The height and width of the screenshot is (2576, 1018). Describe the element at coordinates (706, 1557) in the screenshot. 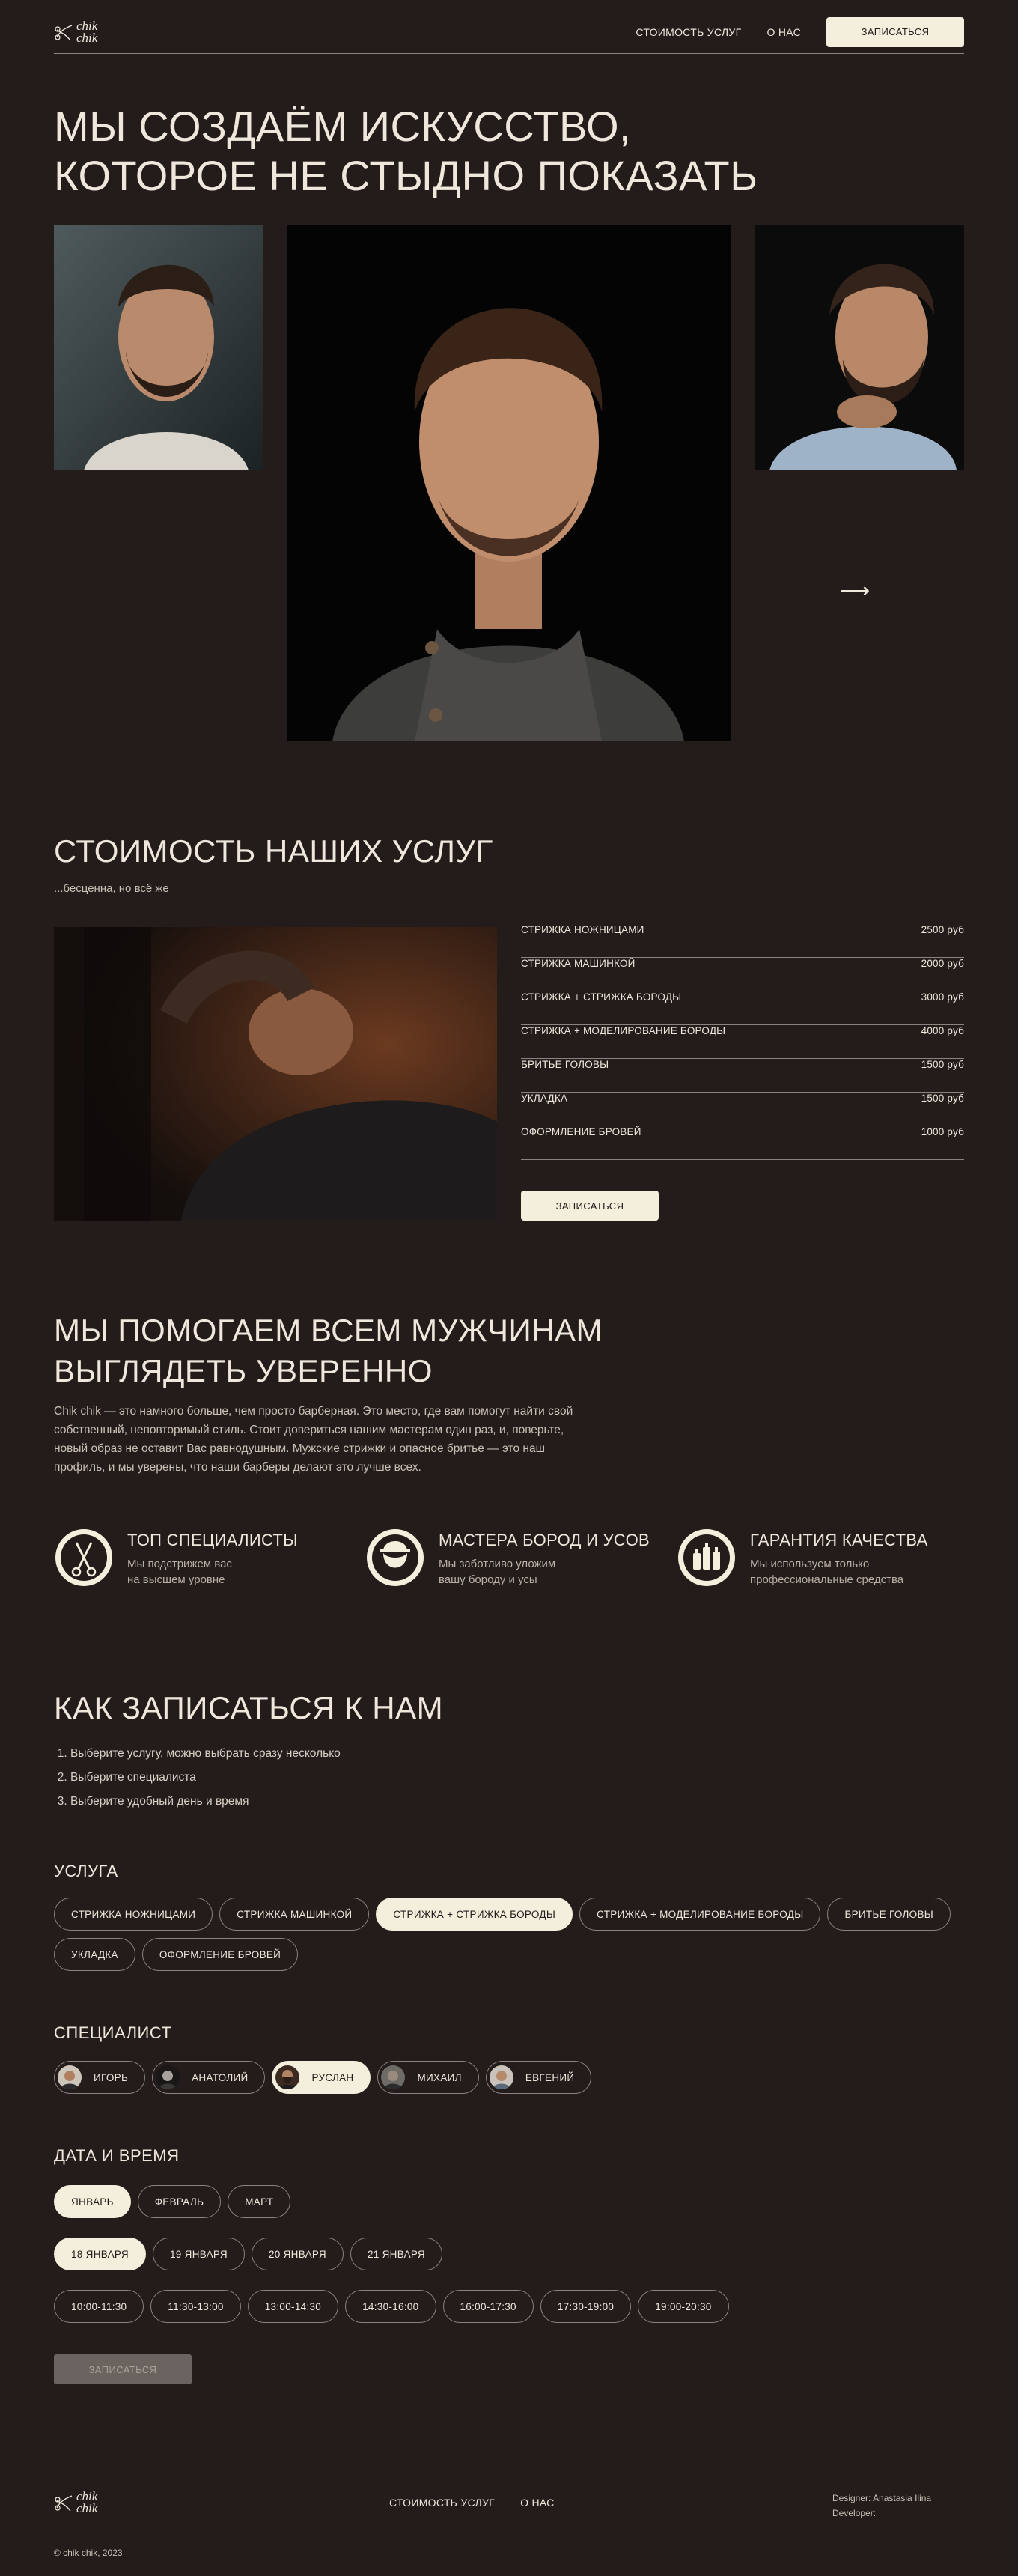

I see `bottles-icon` at that location.